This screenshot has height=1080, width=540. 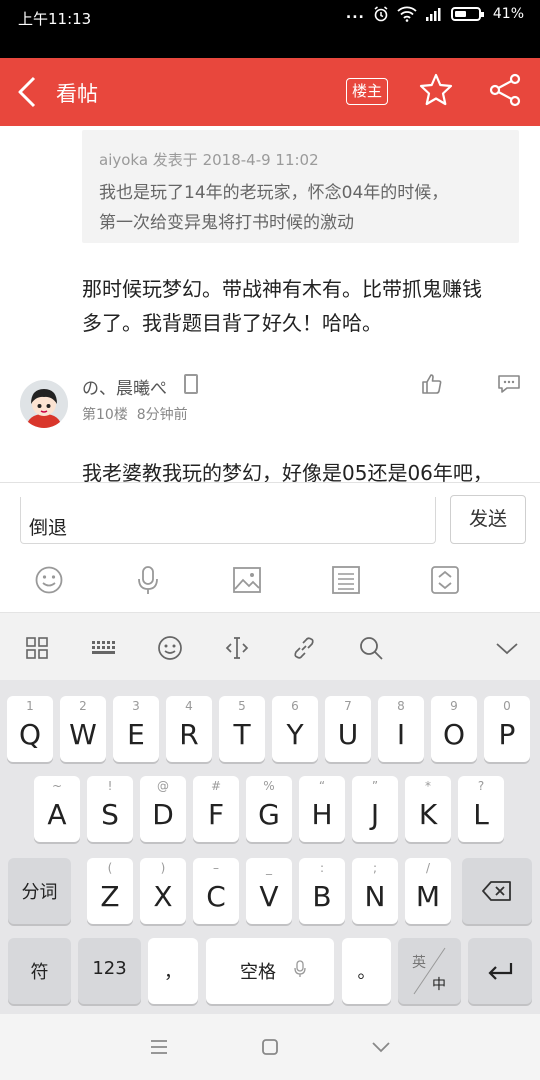 I want to click on key-c: – C, so click(x=216, y=891).